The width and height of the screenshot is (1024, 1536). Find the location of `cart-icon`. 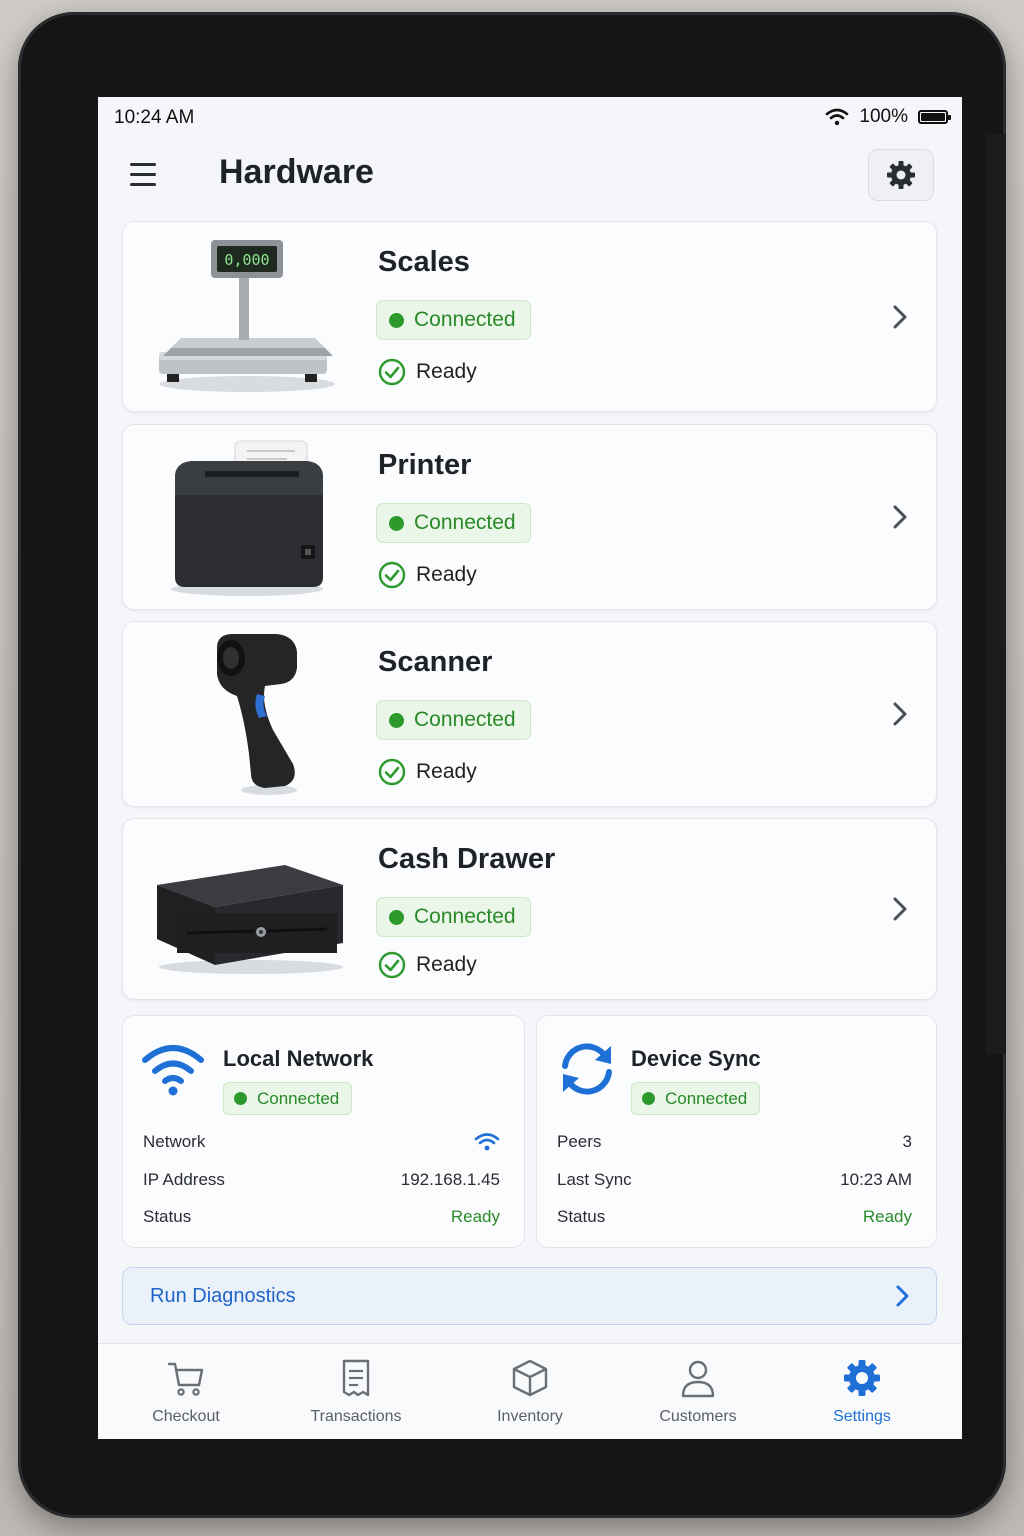

cart-icon is located at coordinates (185, 1379).